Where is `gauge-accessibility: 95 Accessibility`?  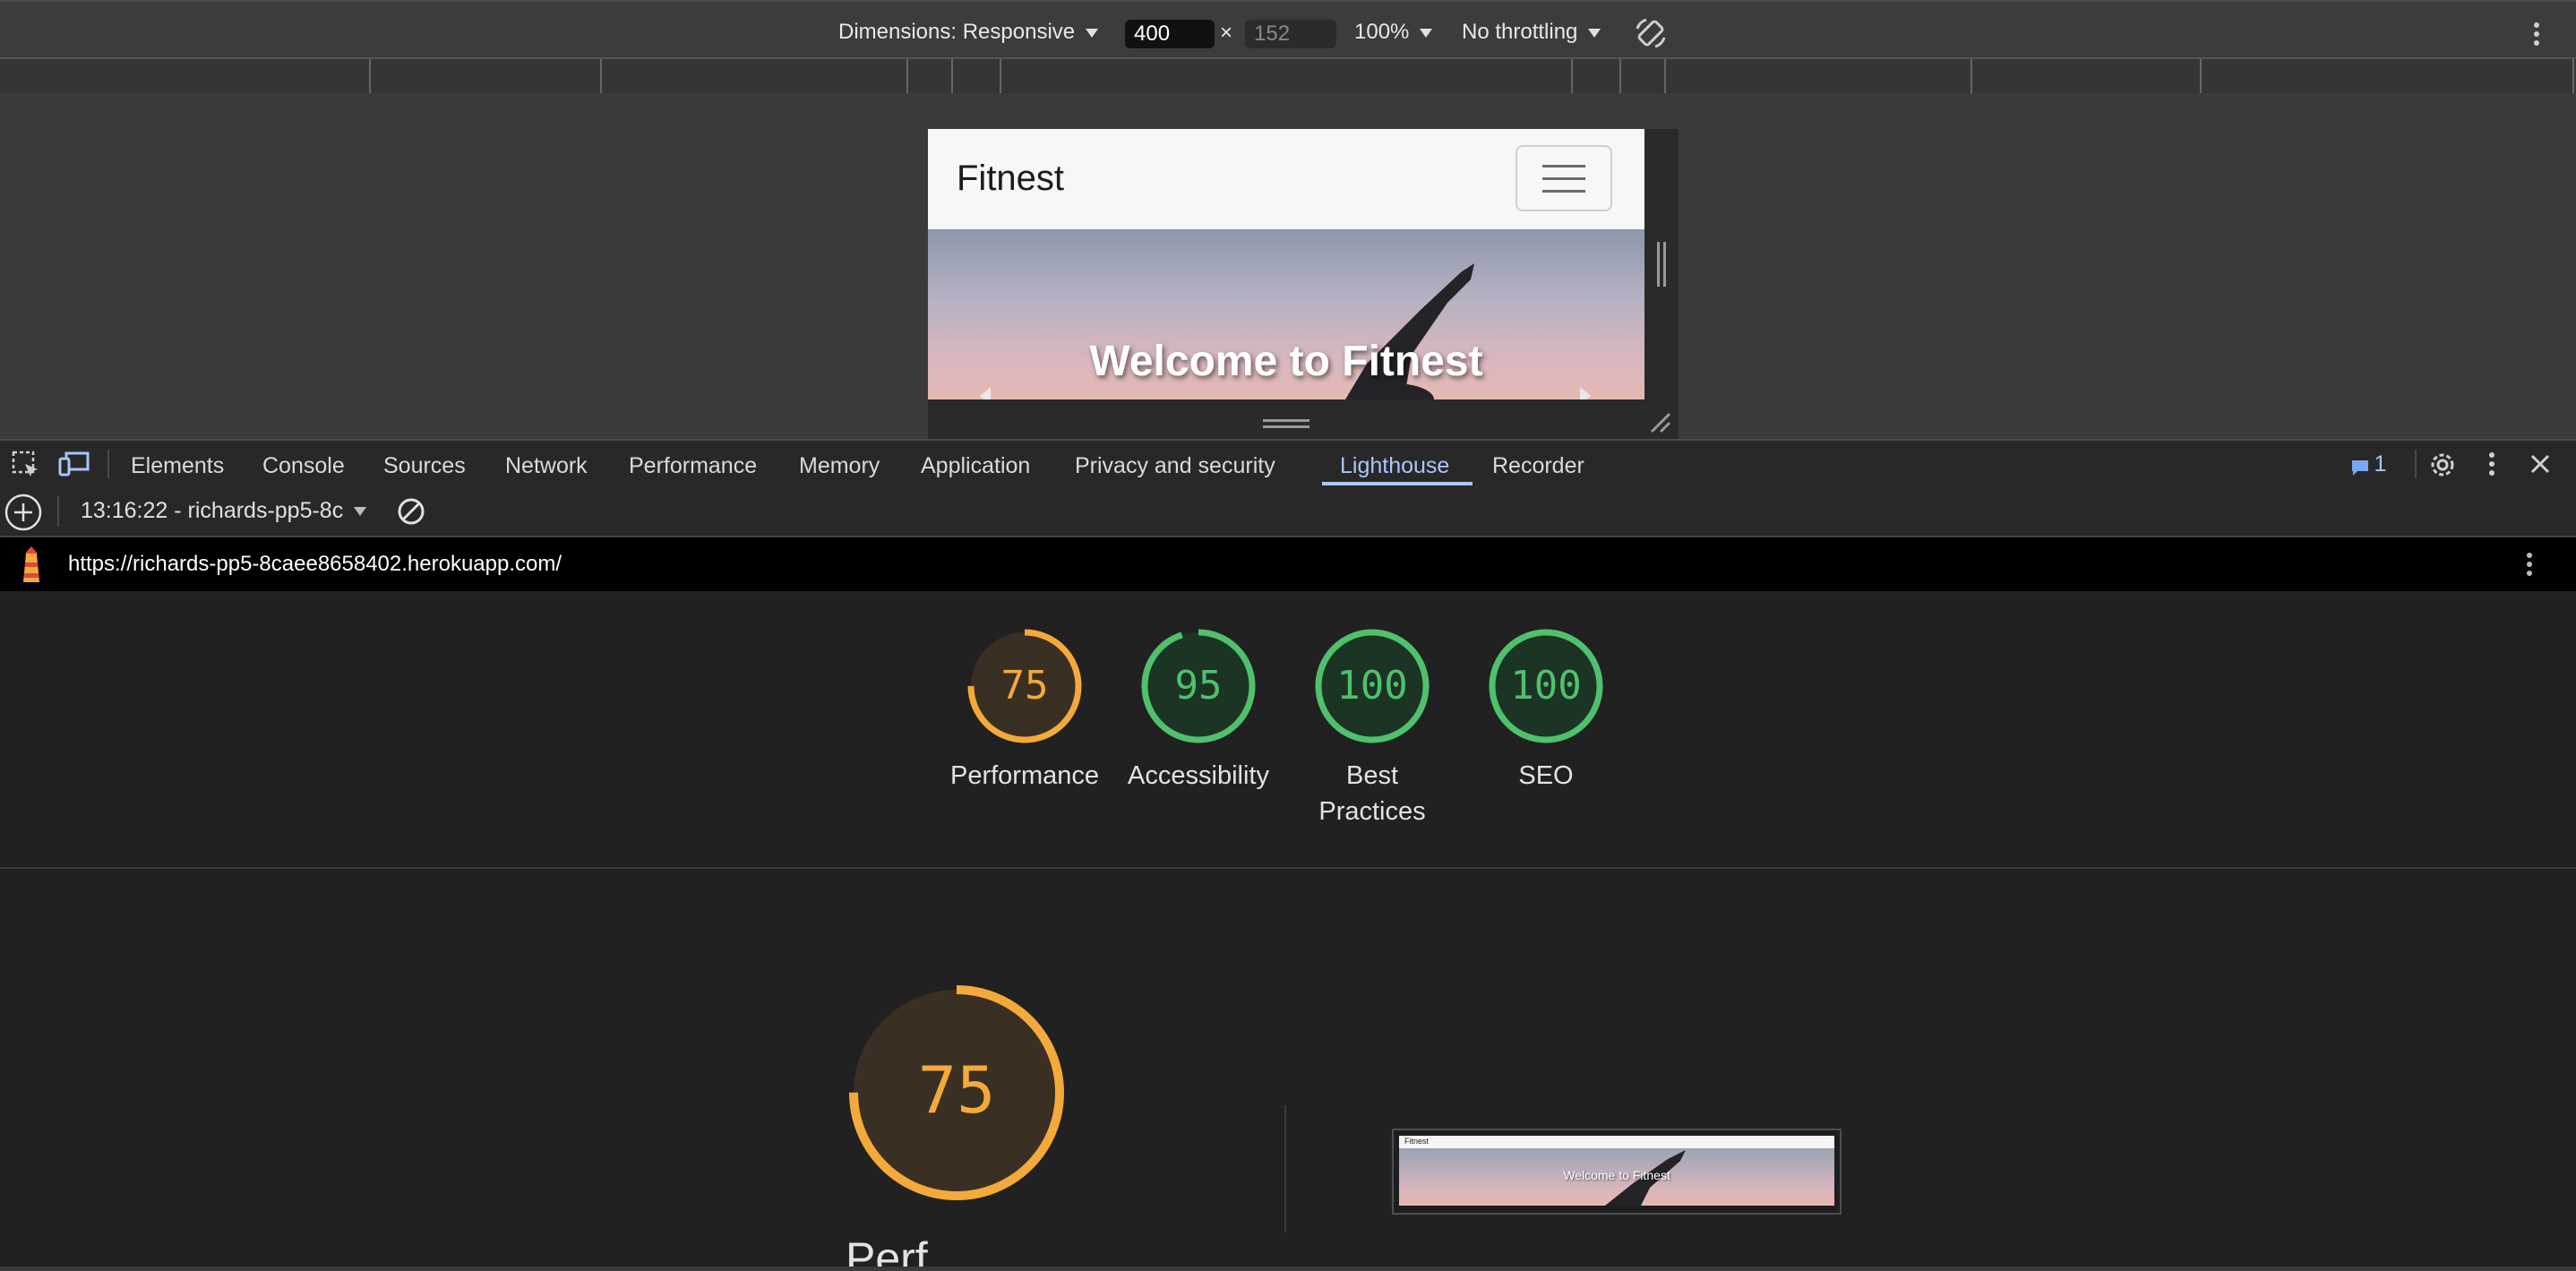
gauge-accessibility: 95 Accessibility is located at coordinates (1198, 706).